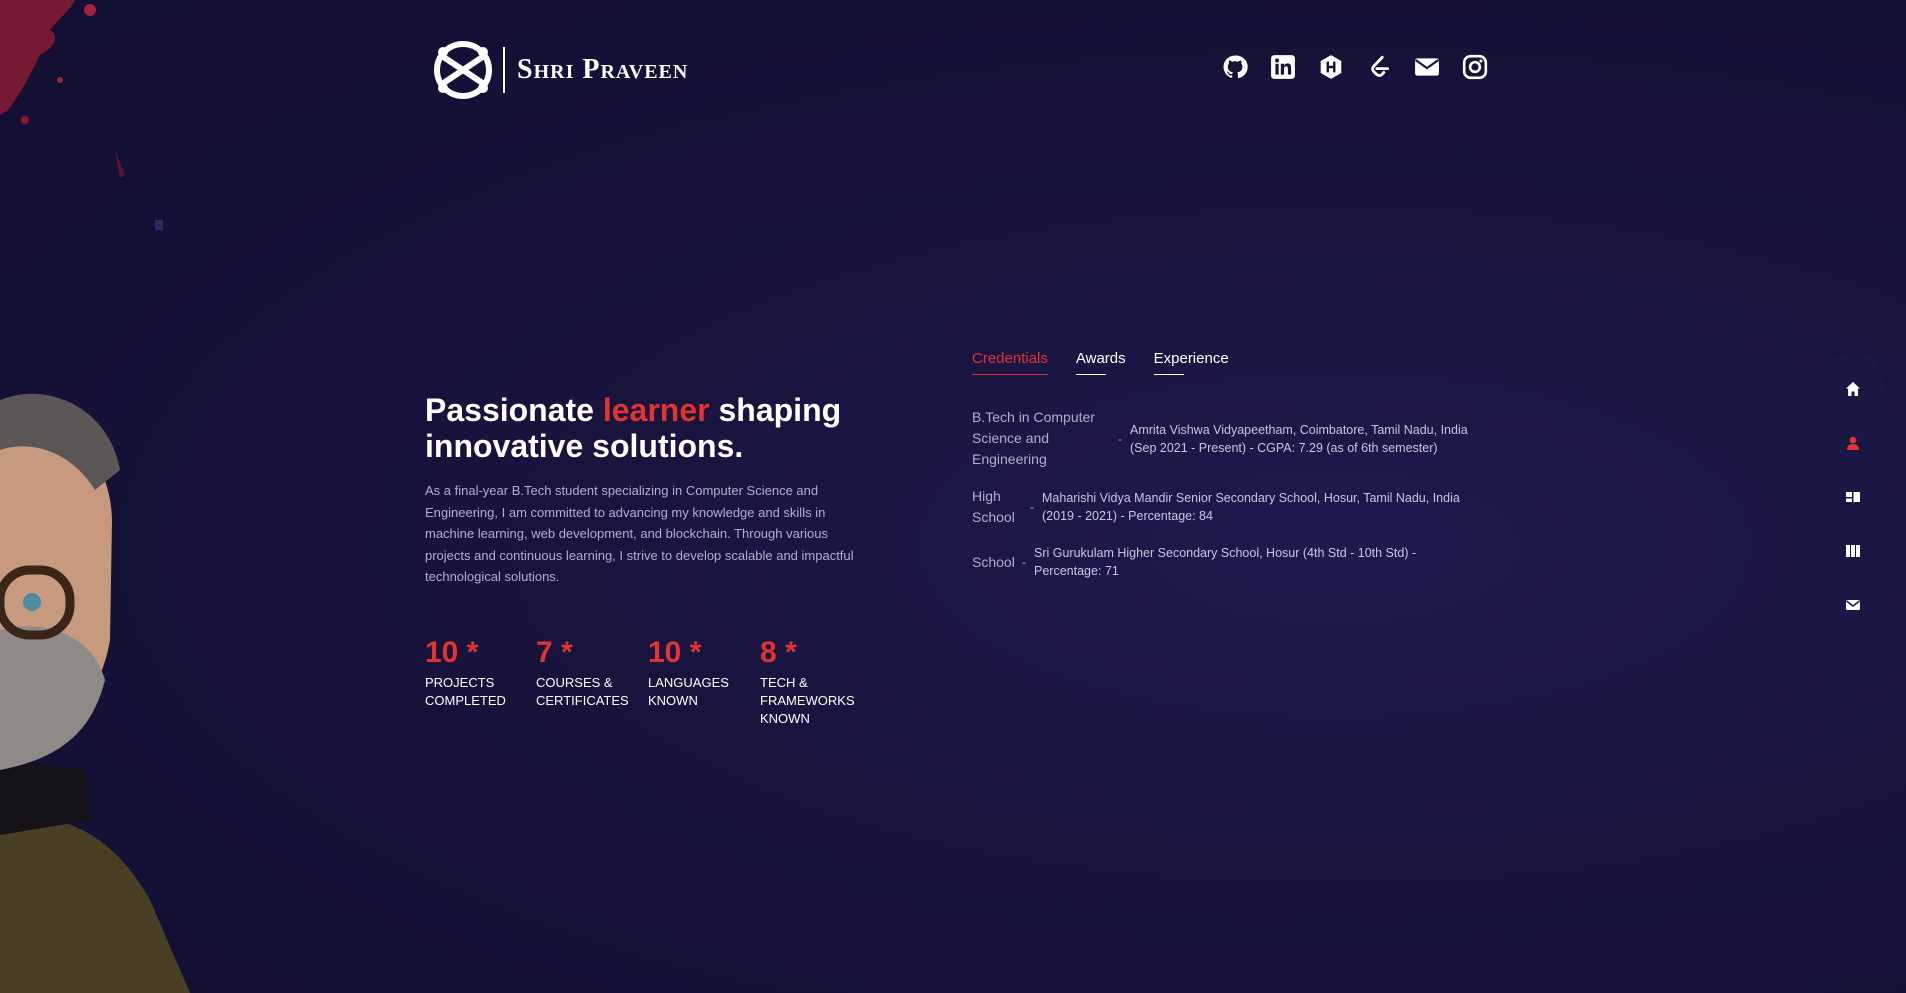 The height and width of the screenshot is (993, 1906). I want to click on stat-projects: 10 * Projects Completed, so click(468, 682).